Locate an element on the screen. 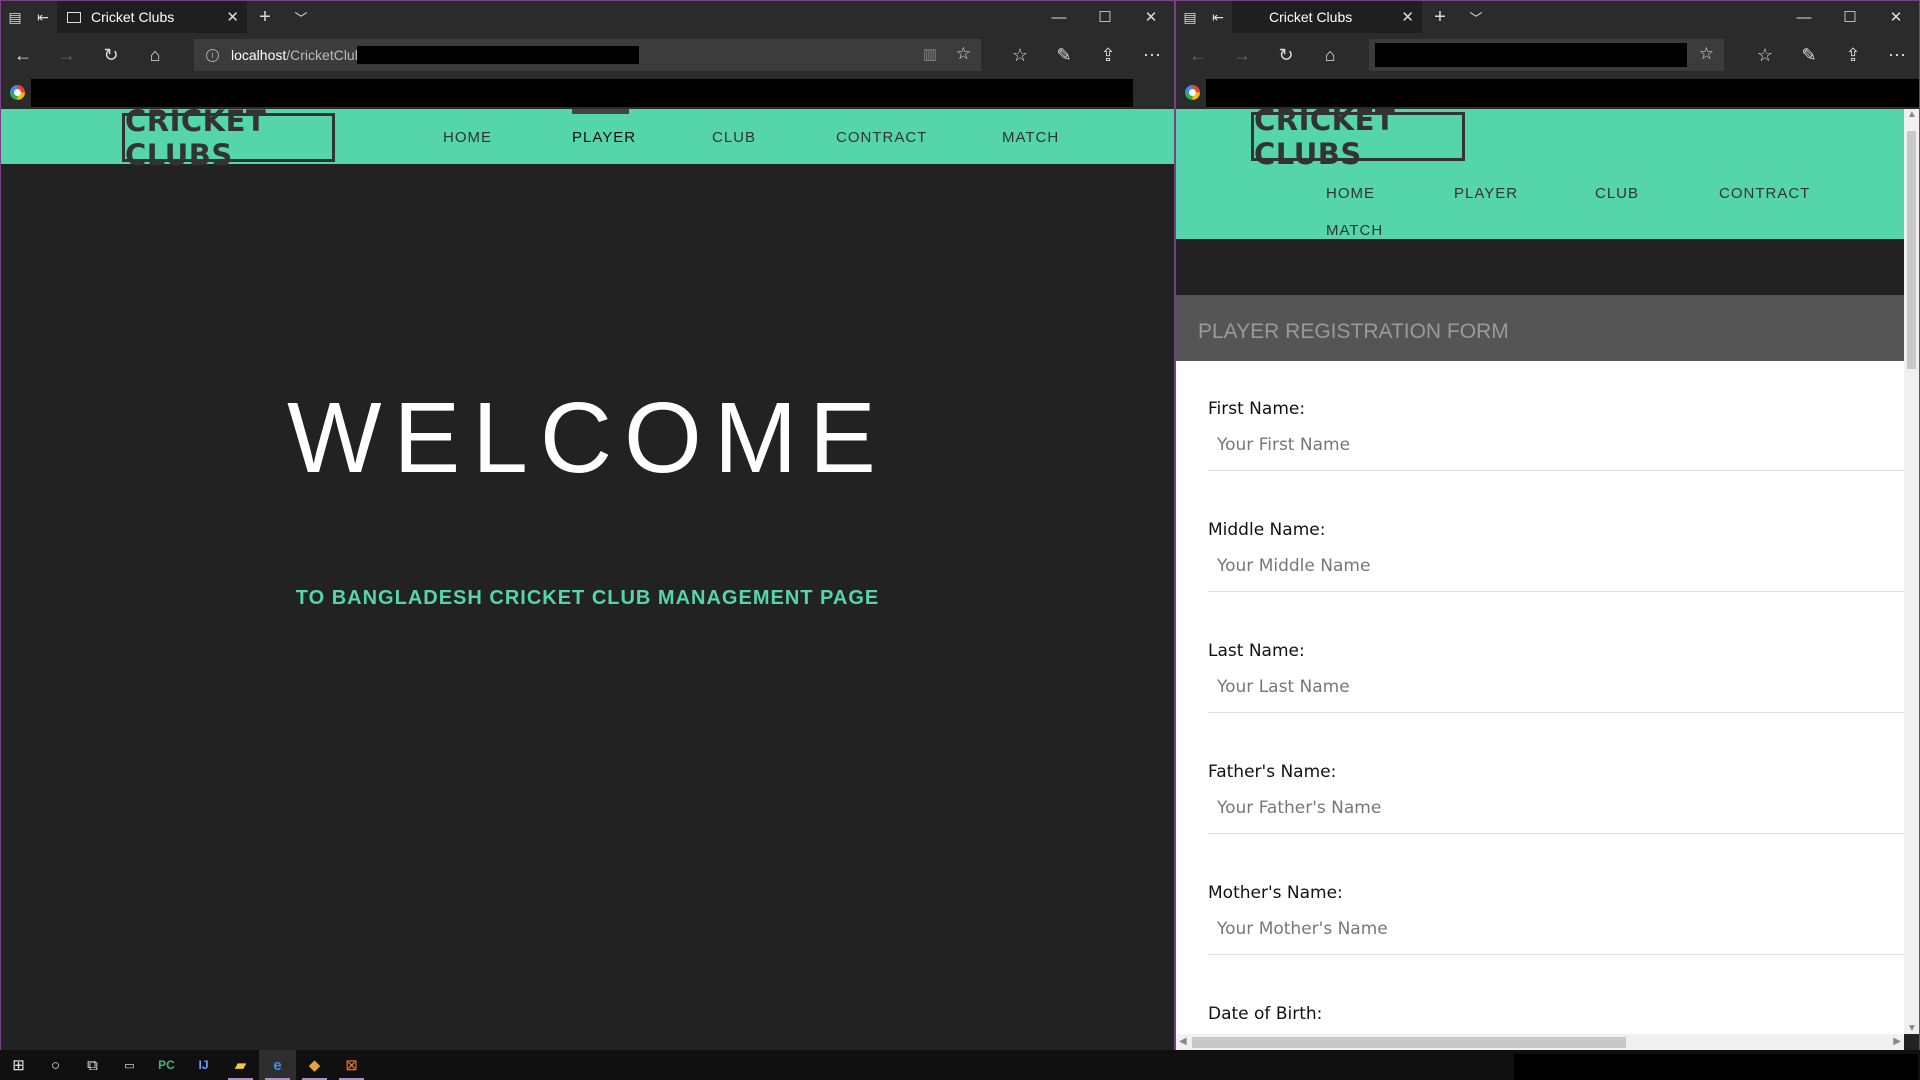  scroll-down-icon: ▼ is located at coordinates (1912, 1028).